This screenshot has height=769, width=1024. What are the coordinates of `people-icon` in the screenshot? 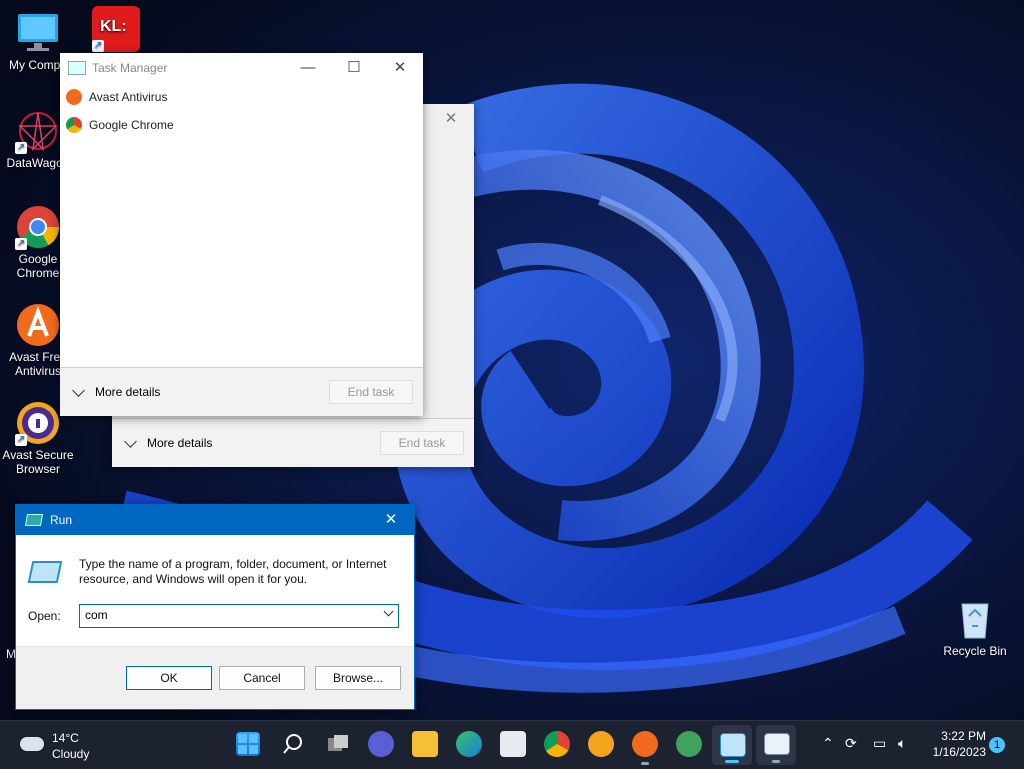 It's located at (689, 744).